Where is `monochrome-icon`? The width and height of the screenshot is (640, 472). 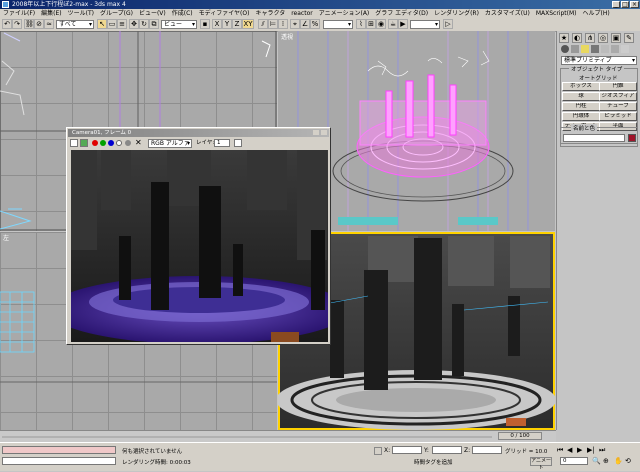
monochrome-icon is located at coordinates (128, 143).